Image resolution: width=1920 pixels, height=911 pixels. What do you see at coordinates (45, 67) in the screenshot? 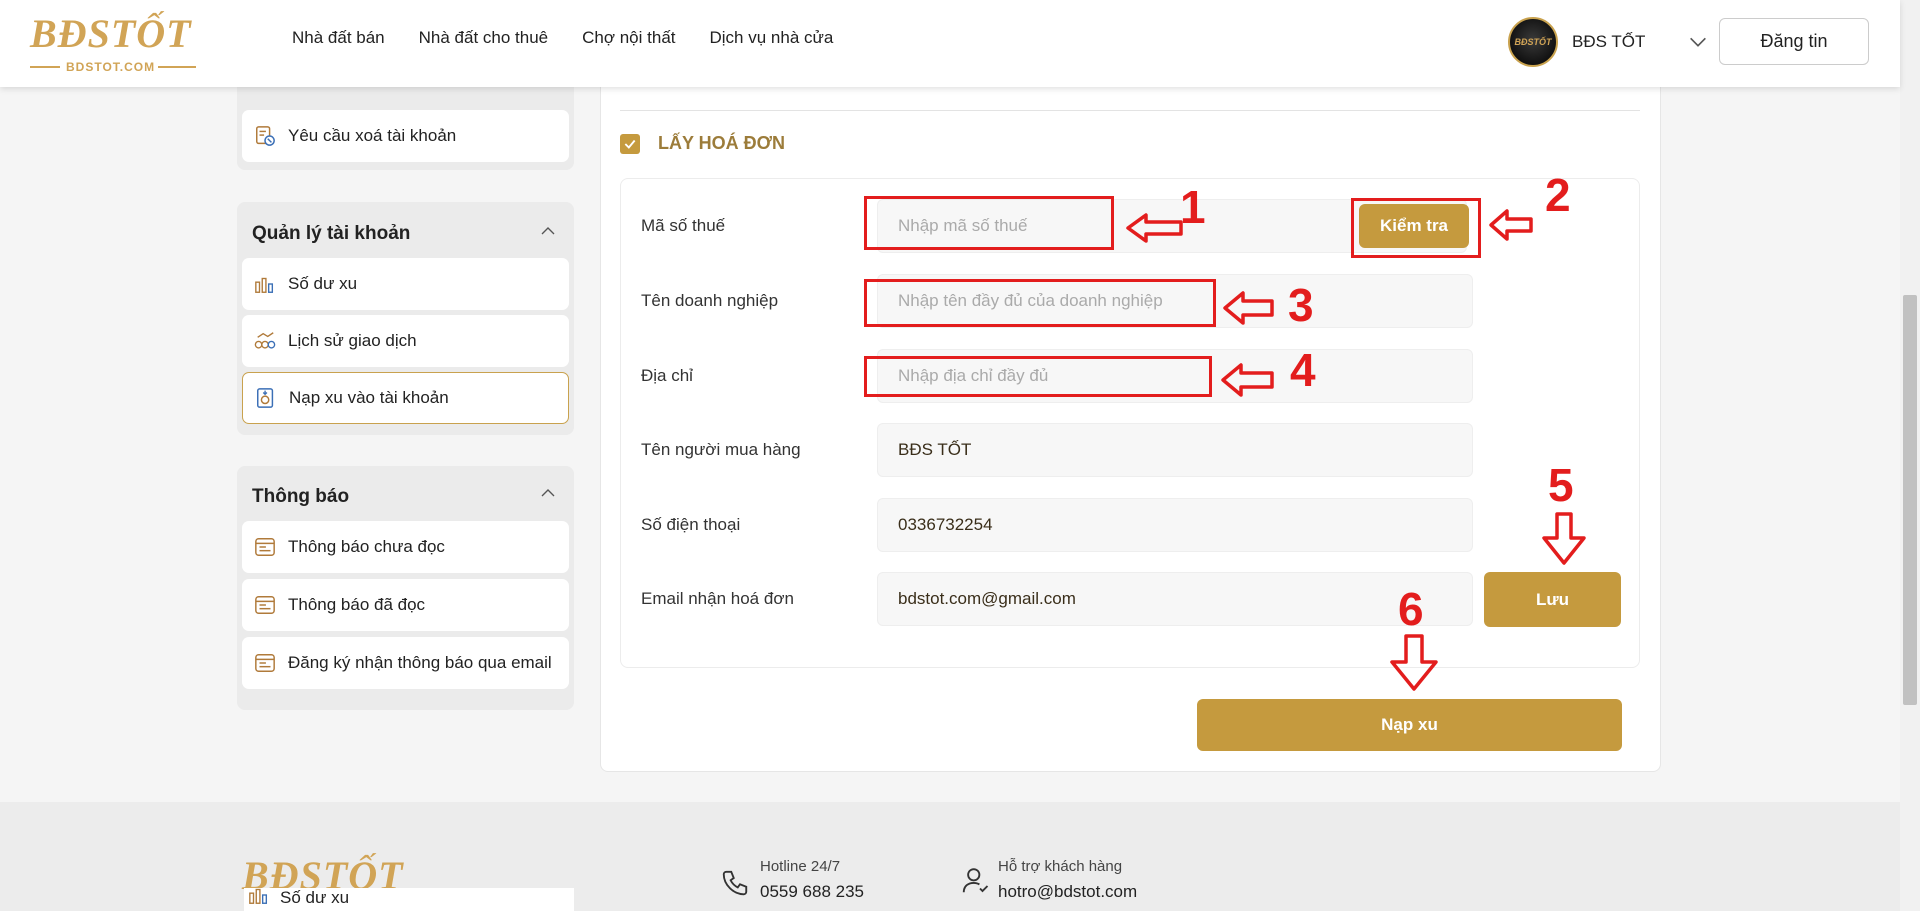
I see `logo-line-left` at bounding box center [45, 67].